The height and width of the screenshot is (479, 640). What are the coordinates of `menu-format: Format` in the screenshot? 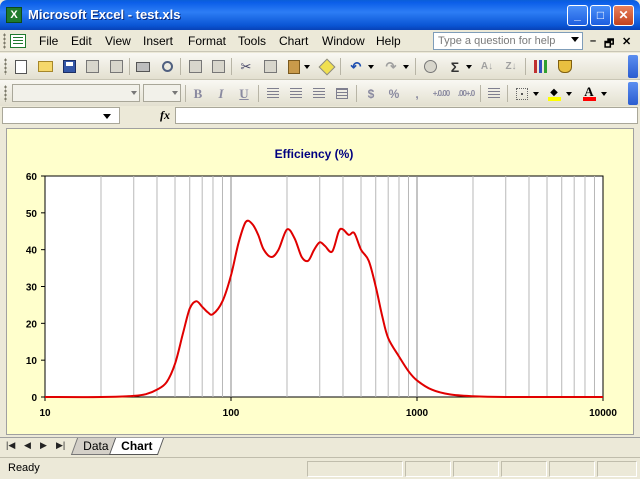 It's located at (207, 41).